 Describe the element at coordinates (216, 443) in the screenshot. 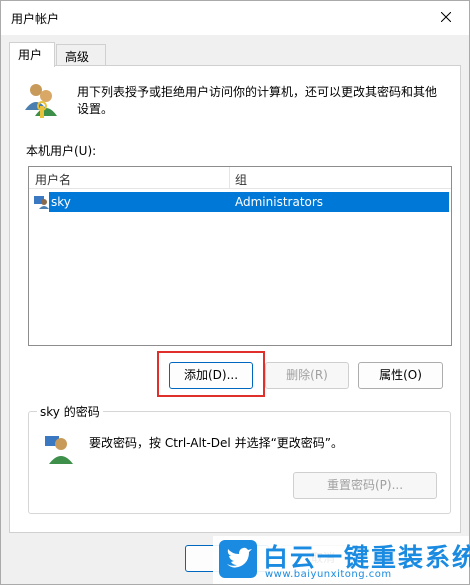

I see `password-instructions: 要改密码，按 Ctrl-Alt-Del 并选择“更改密码”。` at that location.